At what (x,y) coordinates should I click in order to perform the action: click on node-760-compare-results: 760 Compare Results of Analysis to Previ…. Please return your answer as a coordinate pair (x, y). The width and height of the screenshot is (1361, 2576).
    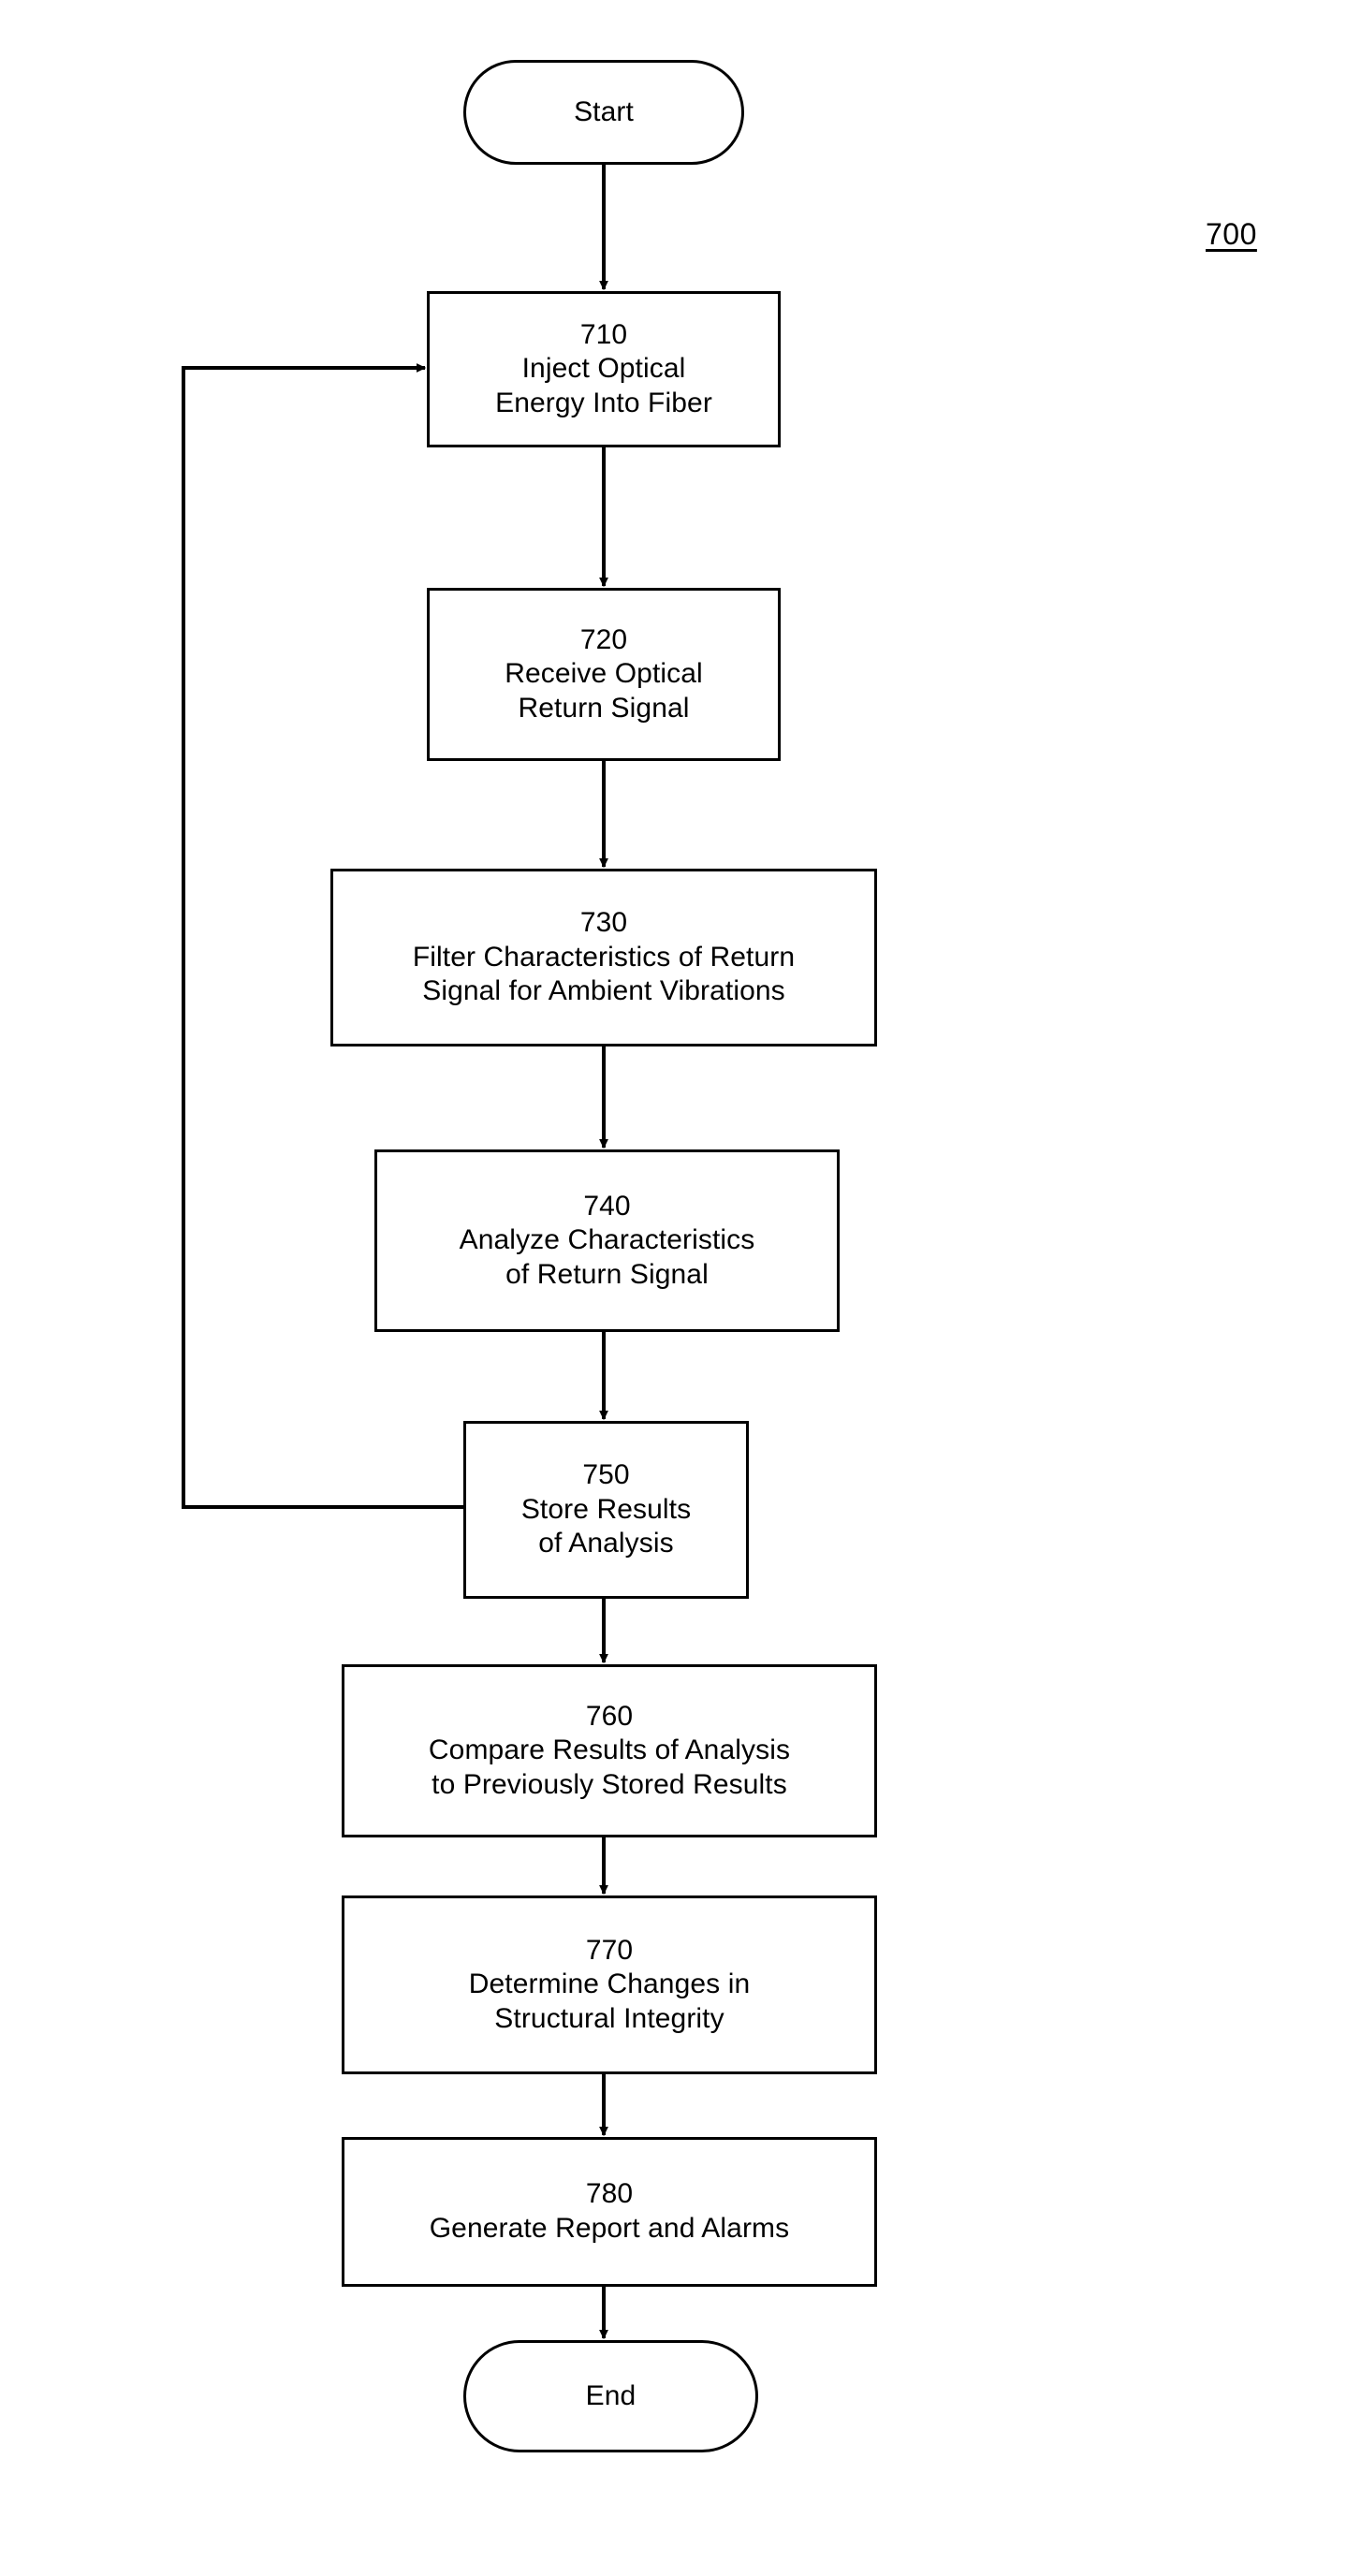
    Looking at the image, I should click on (609, 1750).